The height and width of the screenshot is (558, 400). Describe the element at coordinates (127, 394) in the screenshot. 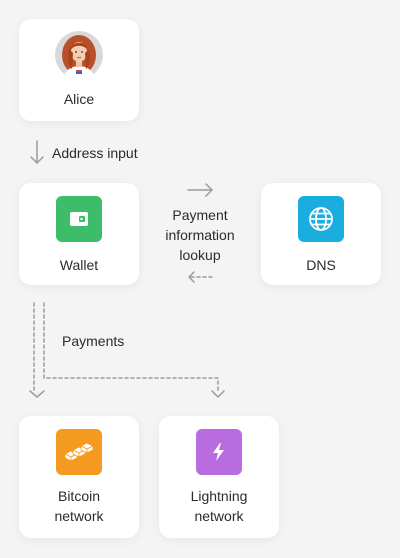

I see `arrowheads-payments` at that location.